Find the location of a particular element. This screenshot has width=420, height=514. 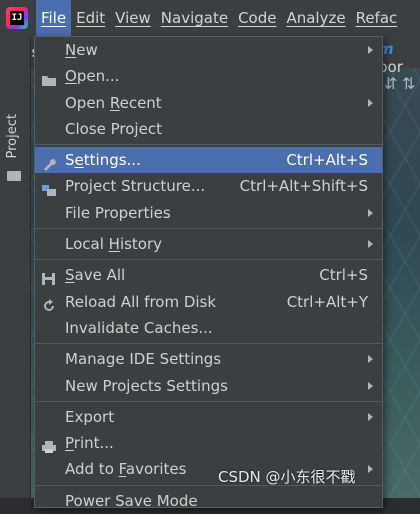

menu-code: Code is located at coordinates (257, 18).